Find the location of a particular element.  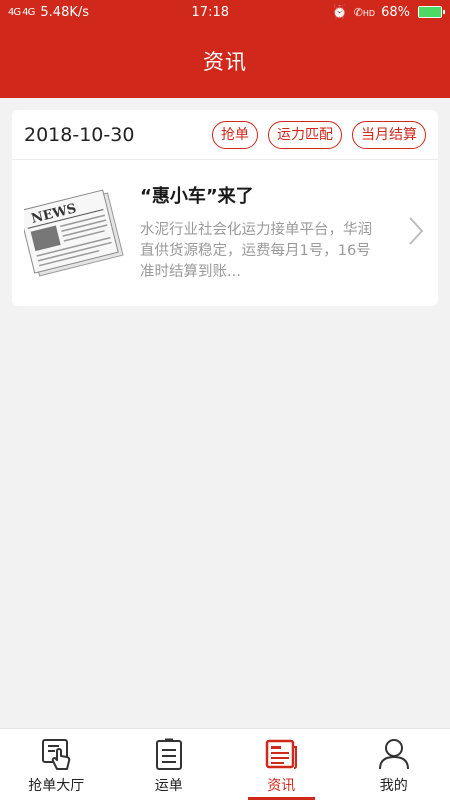

tab-waybill: 运单 is located at coordinates (169, 764).